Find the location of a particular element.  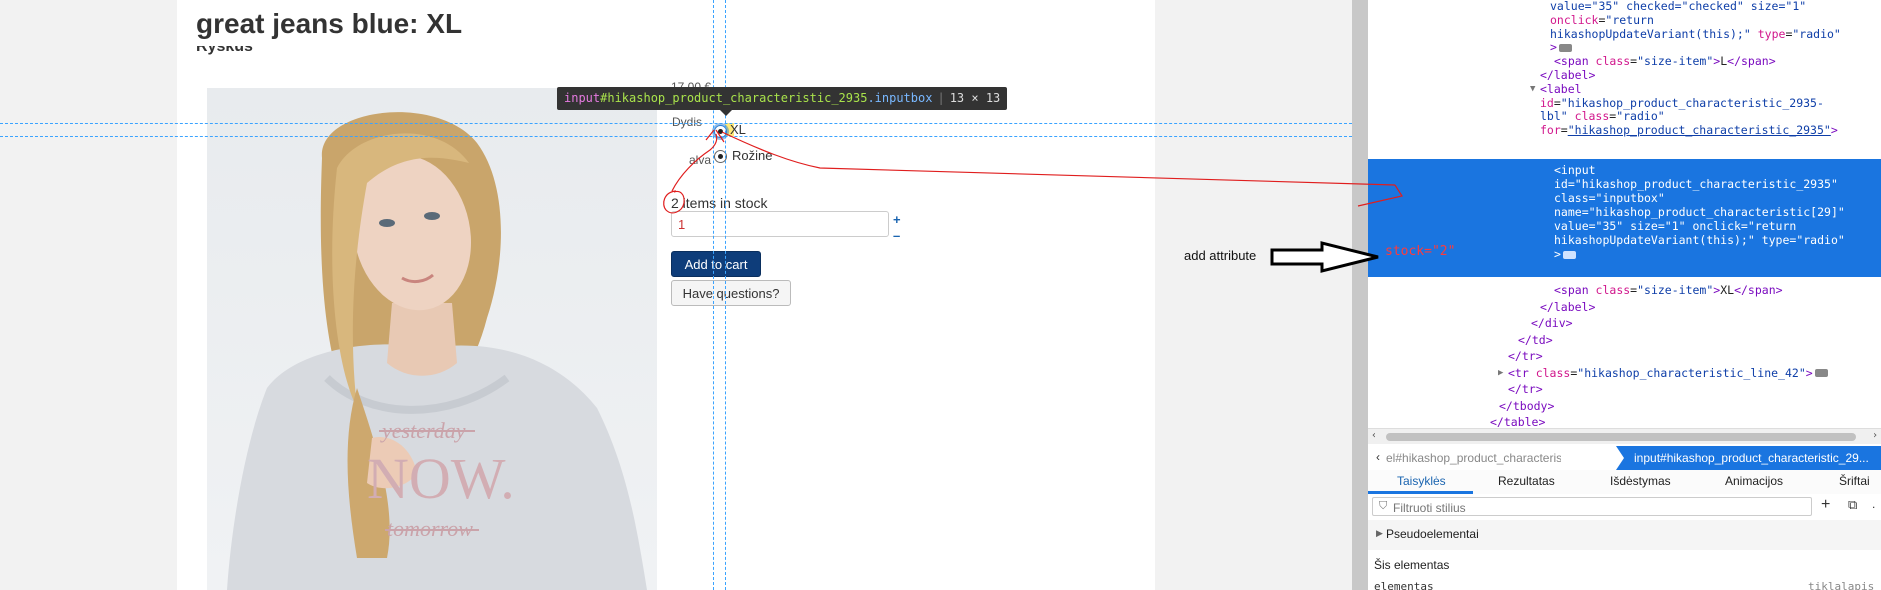

add-to-cart-button: Add to cart is located at coordinates (716, 264).